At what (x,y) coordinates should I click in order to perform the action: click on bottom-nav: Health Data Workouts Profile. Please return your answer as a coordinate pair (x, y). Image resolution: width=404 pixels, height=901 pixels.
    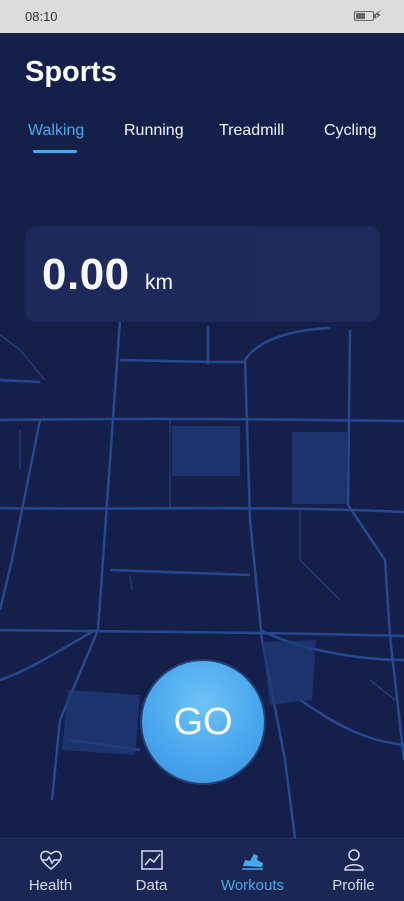
    Looking at the image, I should click on (202, 869).